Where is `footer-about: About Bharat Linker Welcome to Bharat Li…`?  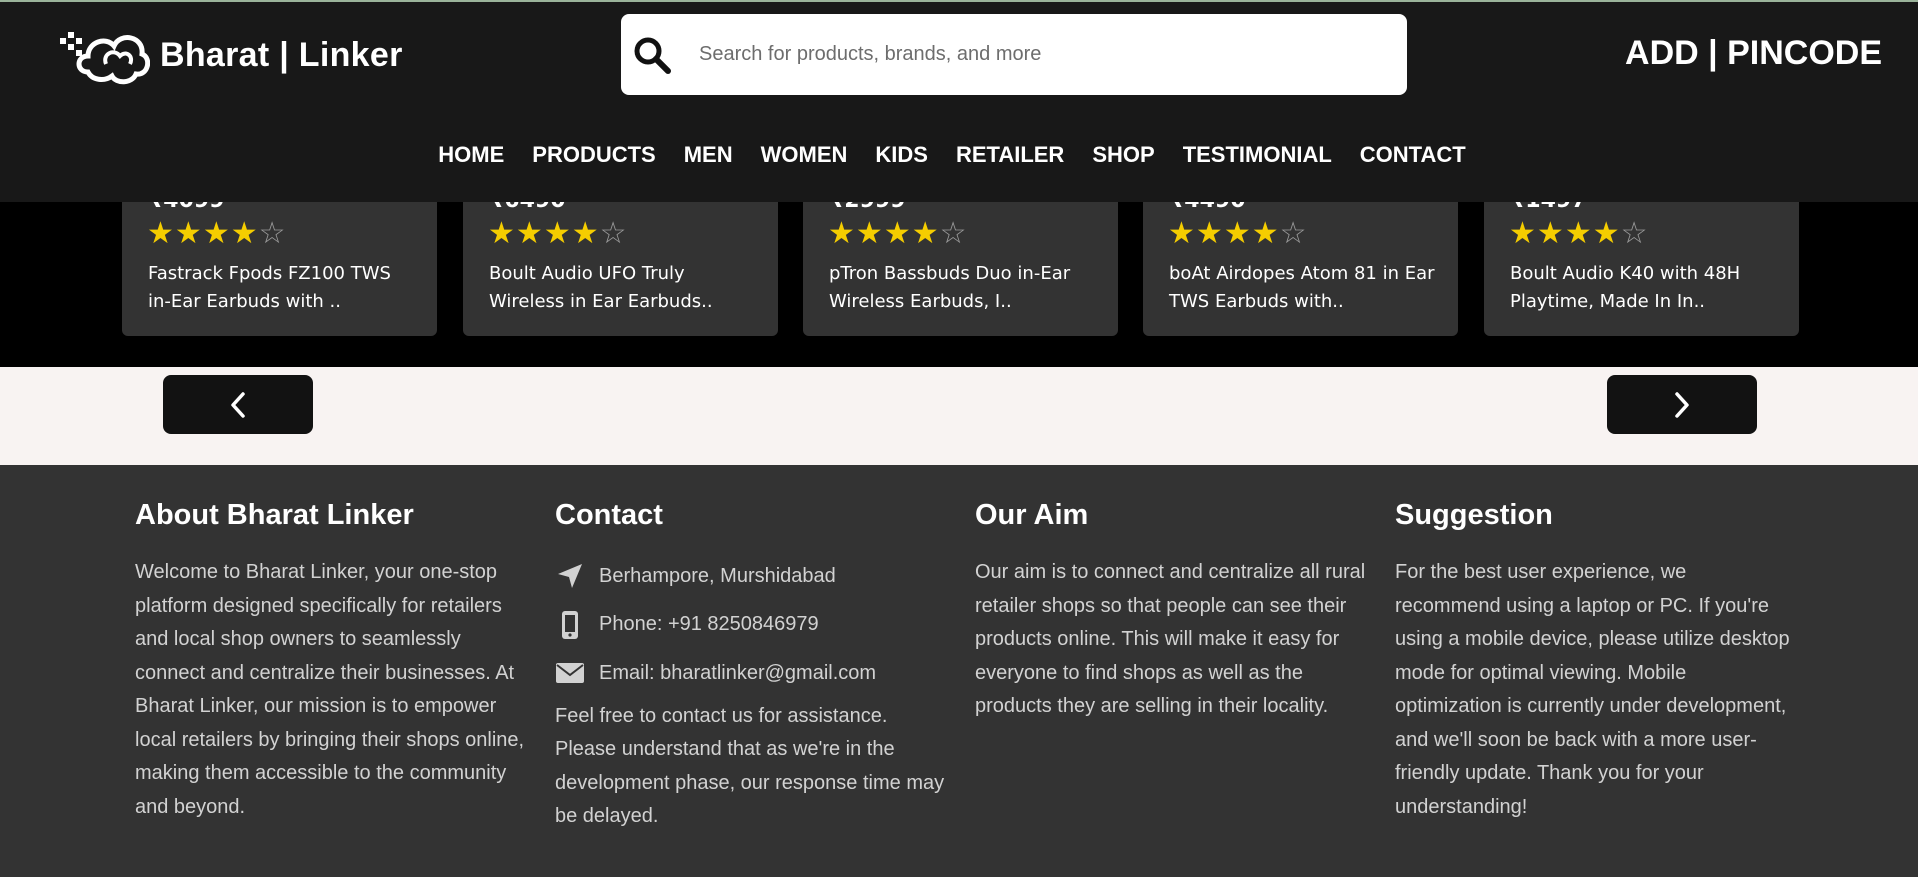
footer-about: About Bharat Linker Welcome to Bharat Li… is located at coordinates (332, 661).